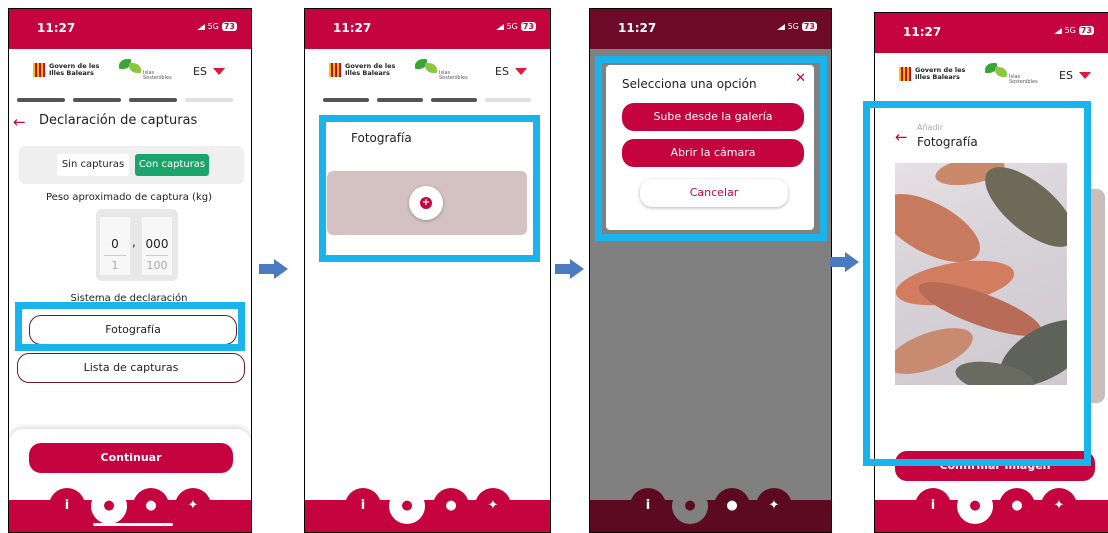 This screenshot has width=1108, height=533. What do you see at coordinates (131, 368) in the screenshot?
I see `lista-capturas-option: Lista de capturas` at bounding box center [131, 368].